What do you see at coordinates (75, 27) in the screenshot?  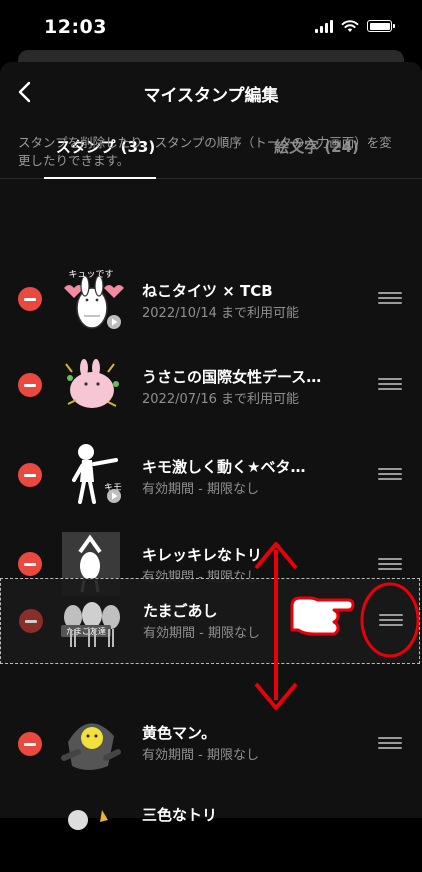 I see `status-time: 12:03` at bounding box center [75, 27].